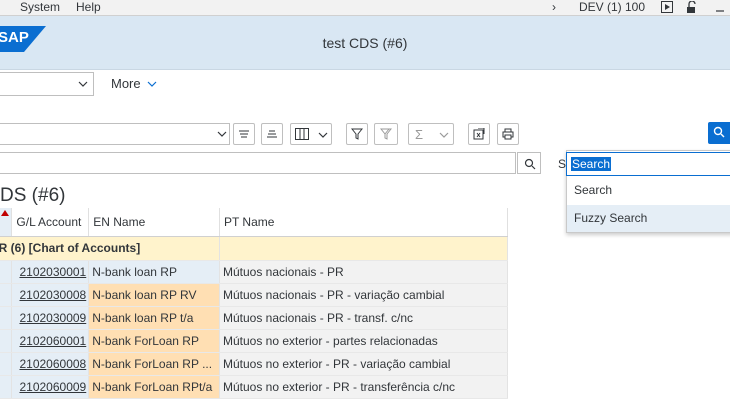 This screenshot has width=730, height=410. I want to click on menu-system: System, so click(40, 7).